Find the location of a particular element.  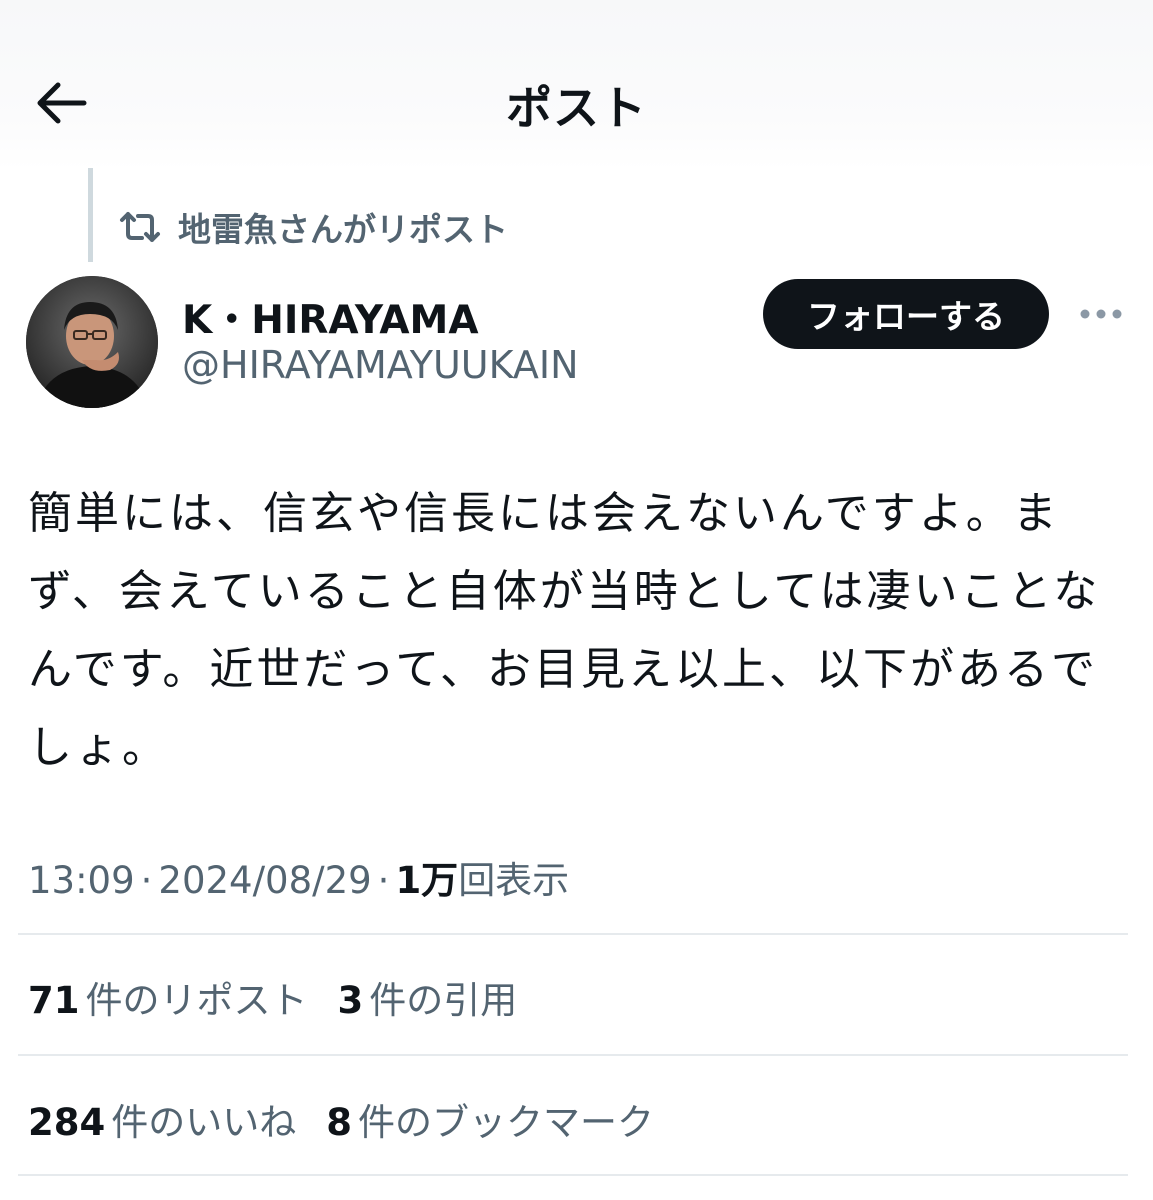

repost-indicator: 地雷魚さんがリポスト is located at coordinates (313, 227).